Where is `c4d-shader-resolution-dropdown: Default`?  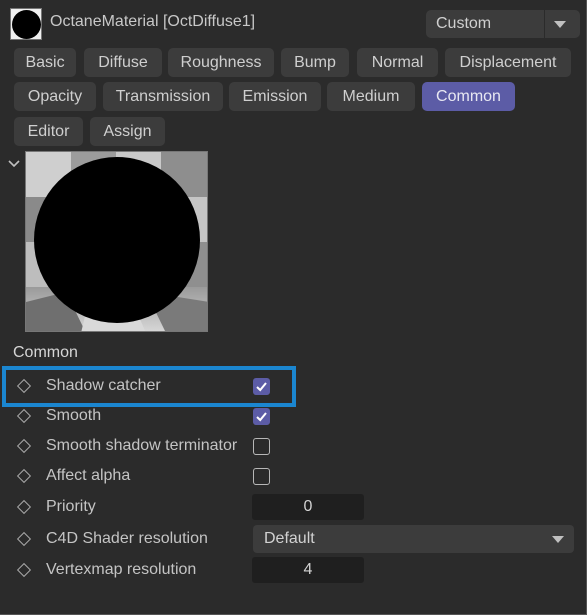
c4d-shader-resolution-dropdown: Default is located at coordinates (413, 539).